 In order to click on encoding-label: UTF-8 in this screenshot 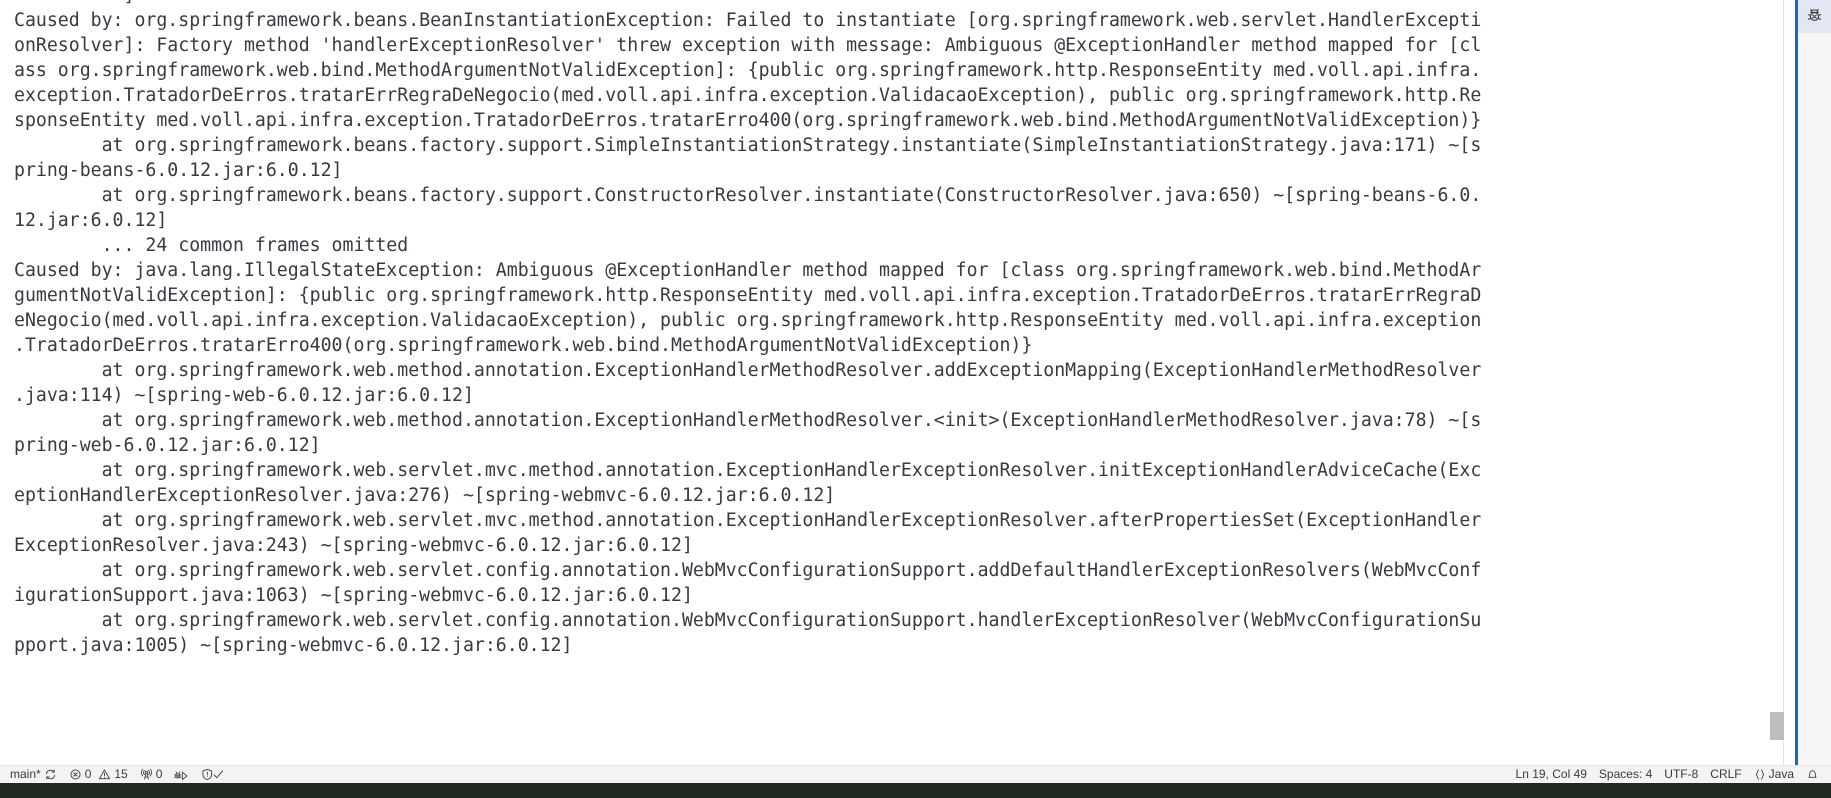, I will do `click(1681, 774)`.